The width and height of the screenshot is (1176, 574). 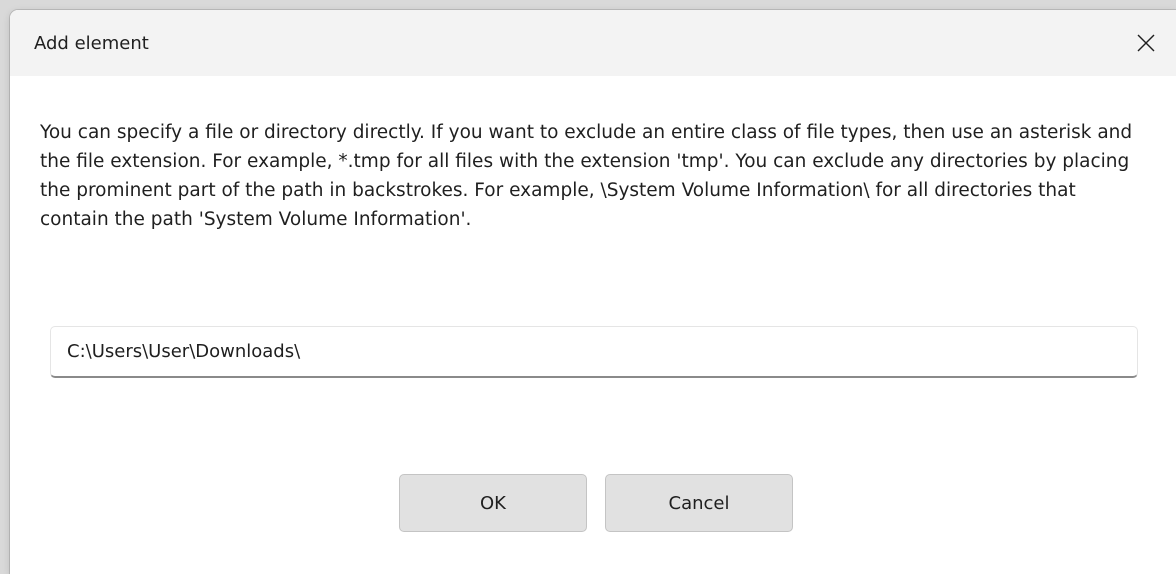 I want to click on path-input, so click(x=594, y=352).